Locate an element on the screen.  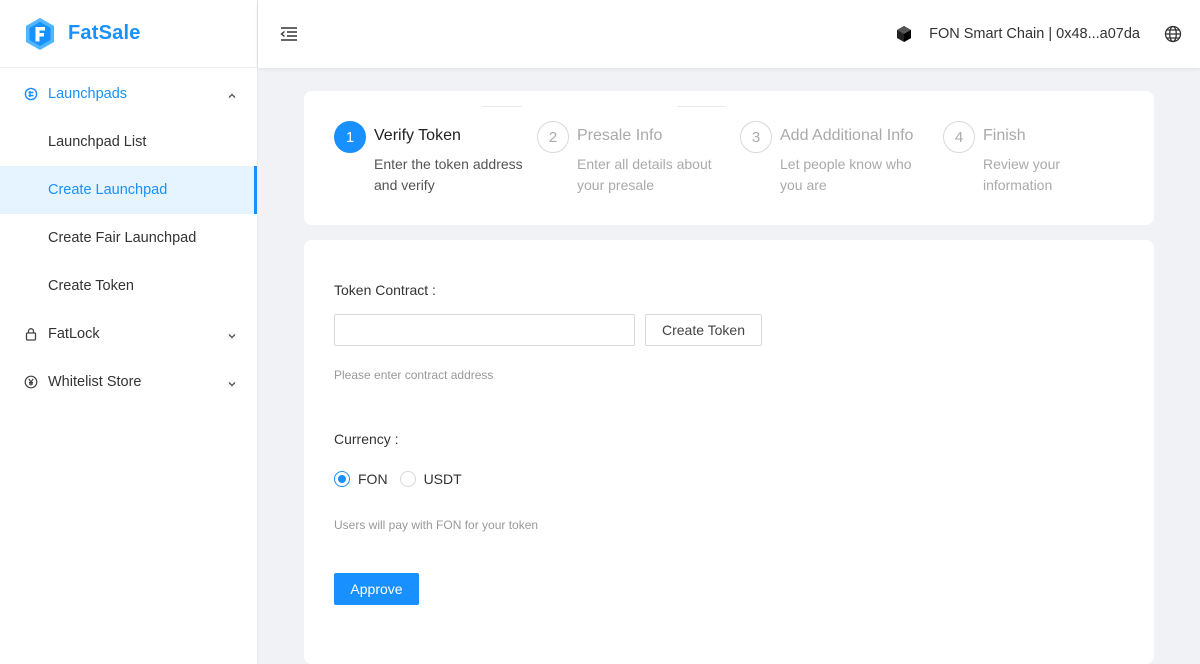
sidebar-item-launchpads: Launchpads is located at coordinates (128, 94).